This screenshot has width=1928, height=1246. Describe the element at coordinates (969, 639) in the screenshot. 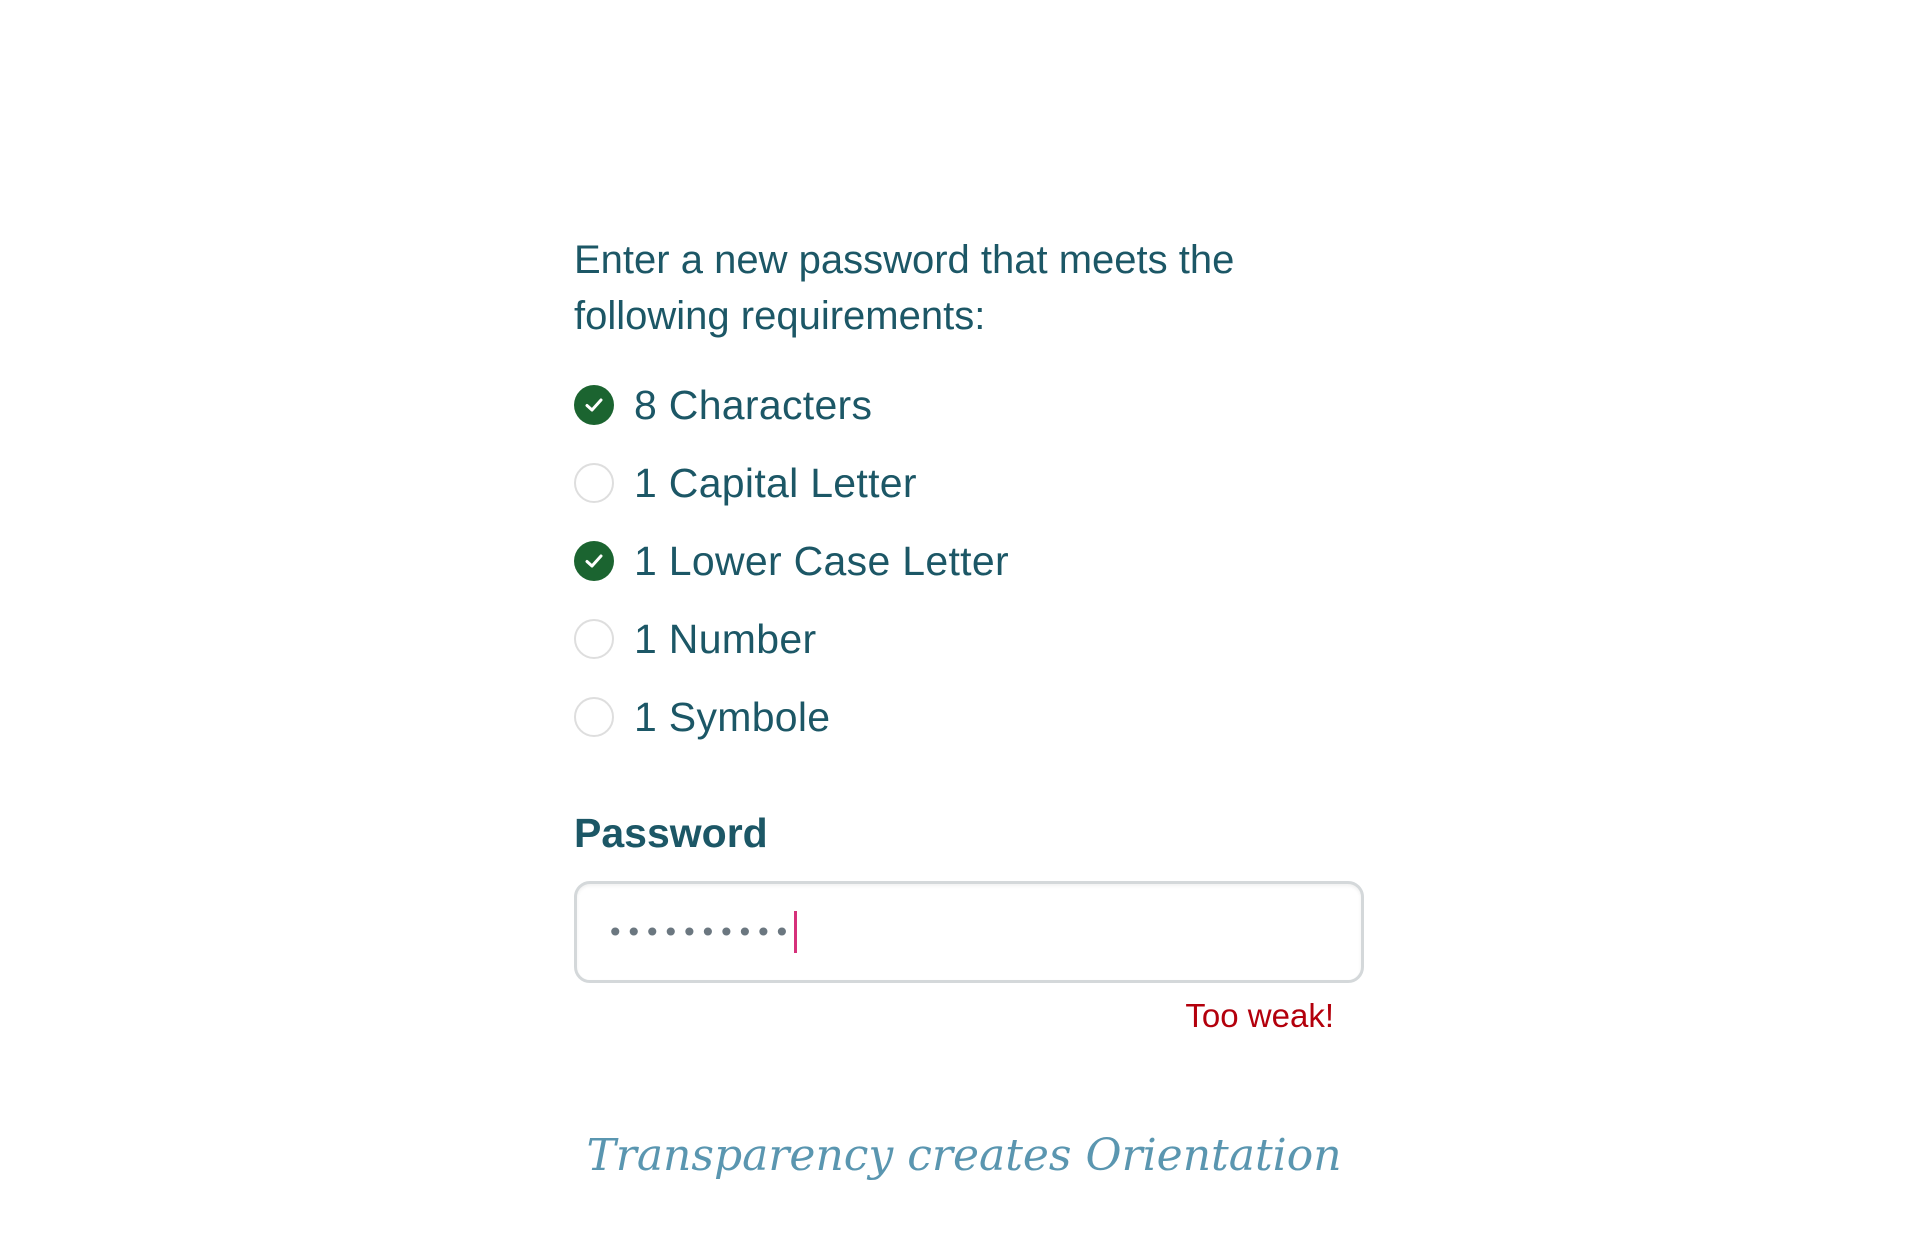

I see `requirement-number: 1 Number` at that location.